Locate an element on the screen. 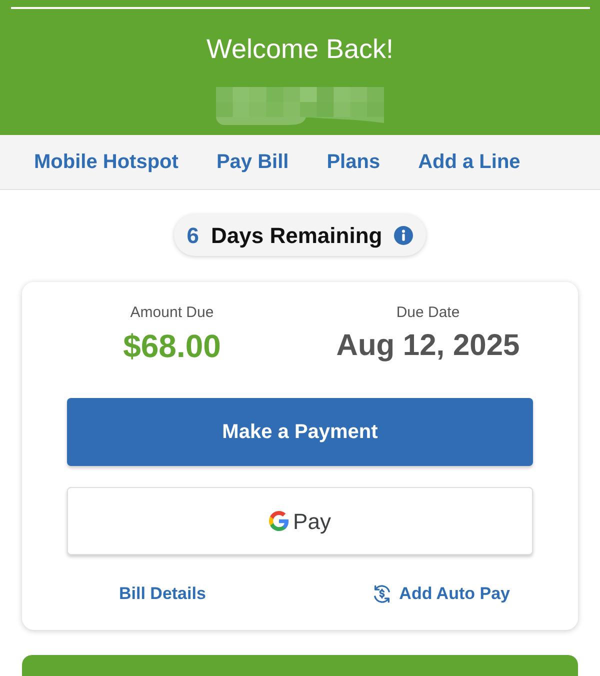 This screenshot has height=676, width=600. welcome-title: Welcome Back! is located at coordinates (300, 49).